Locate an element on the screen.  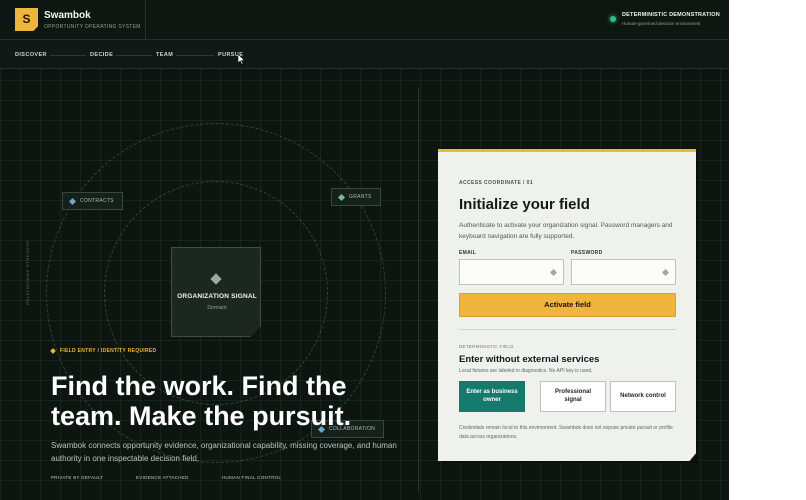
hero-meta-private: PRIVATE BY DEFAULT is located at coordinates (77, 477).